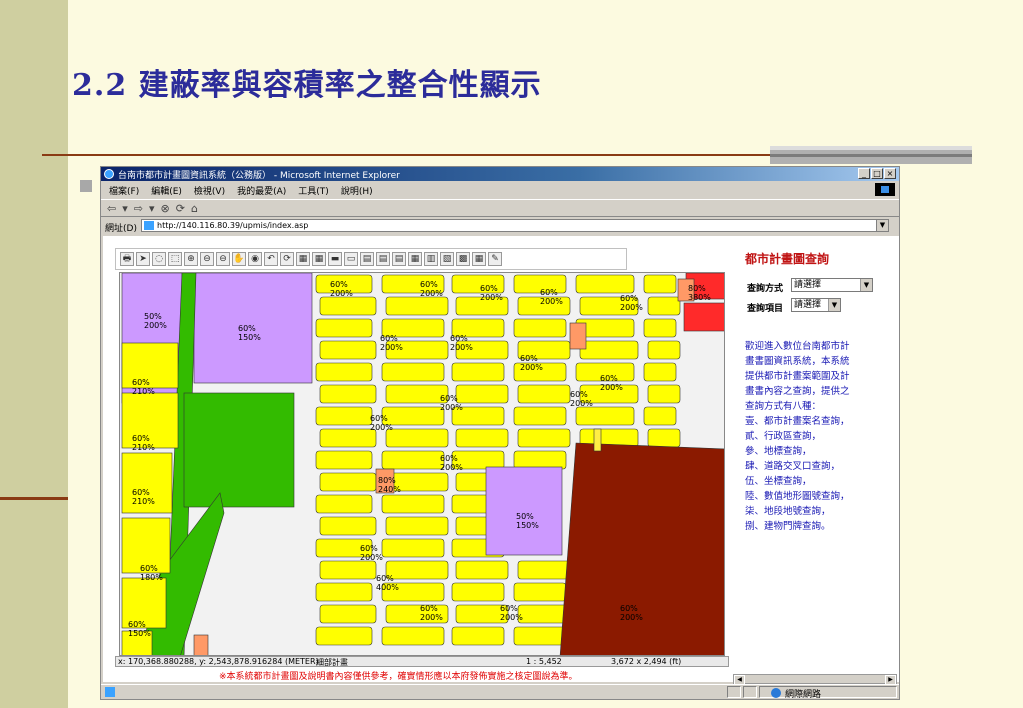 This screenshot has width=1023, height=708. What do you see at coordinates (463, 259) in the screenshot?
I see `gis-tool-icon: ▩` at bounding box center [463, 259].